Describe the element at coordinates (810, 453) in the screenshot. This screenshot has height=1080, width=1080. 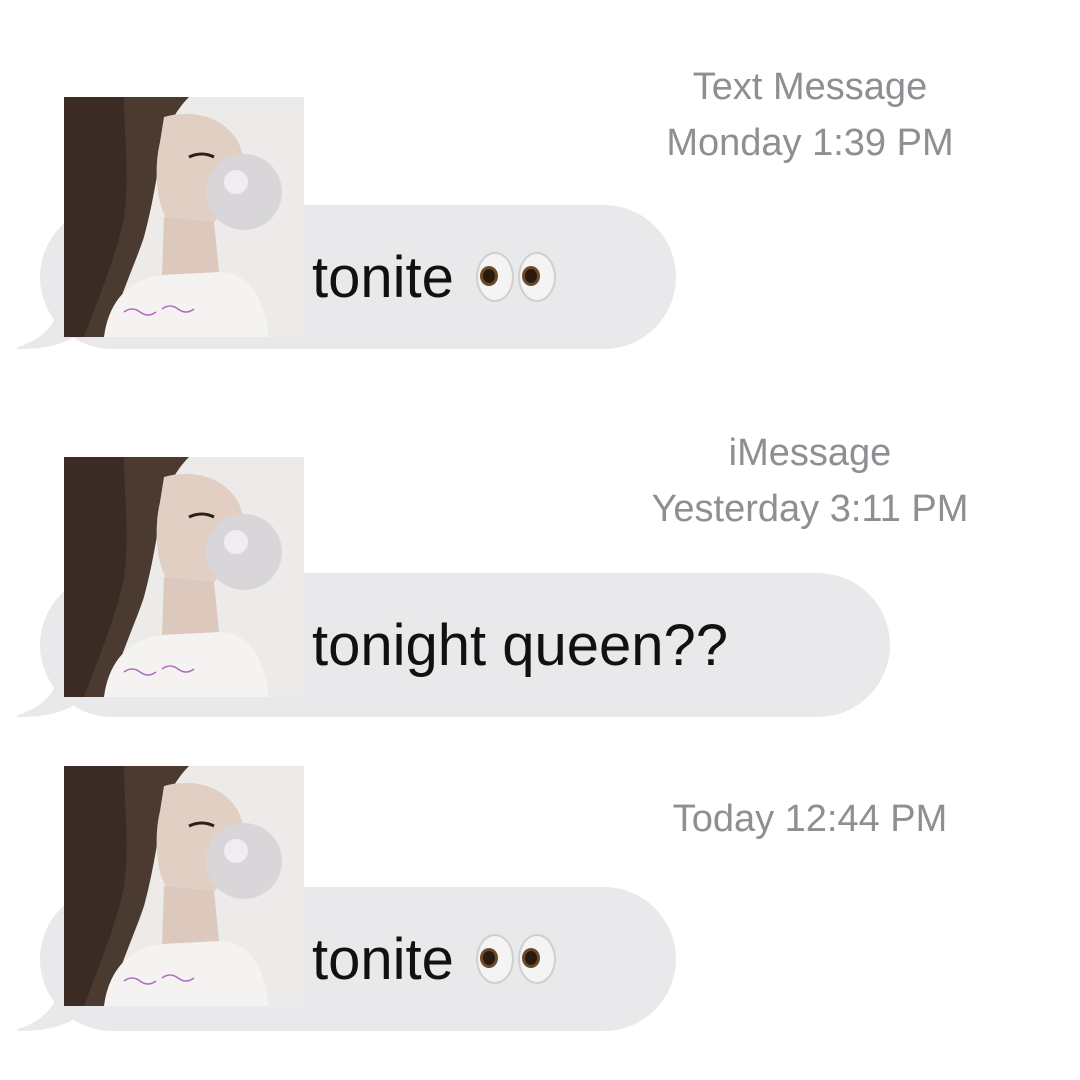
I see `service-label: iMessage` at that location.